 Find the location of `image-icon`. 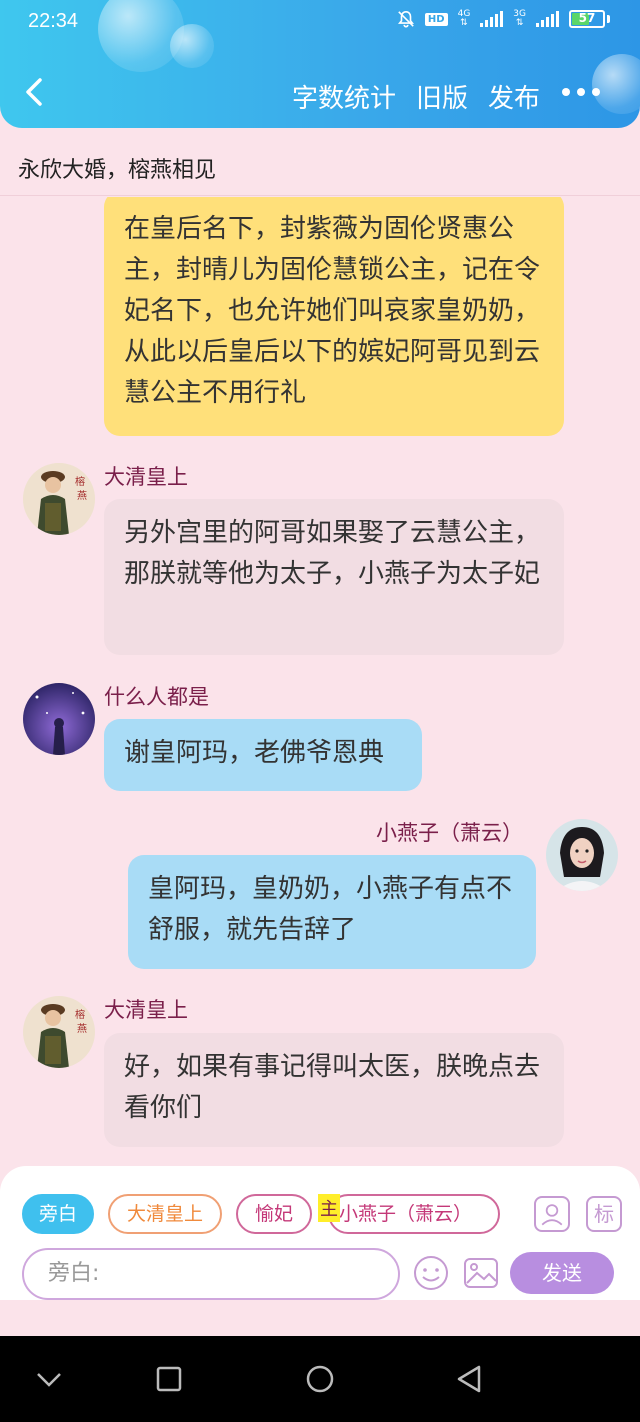

image-icon is located at coordinates (481, 1273).